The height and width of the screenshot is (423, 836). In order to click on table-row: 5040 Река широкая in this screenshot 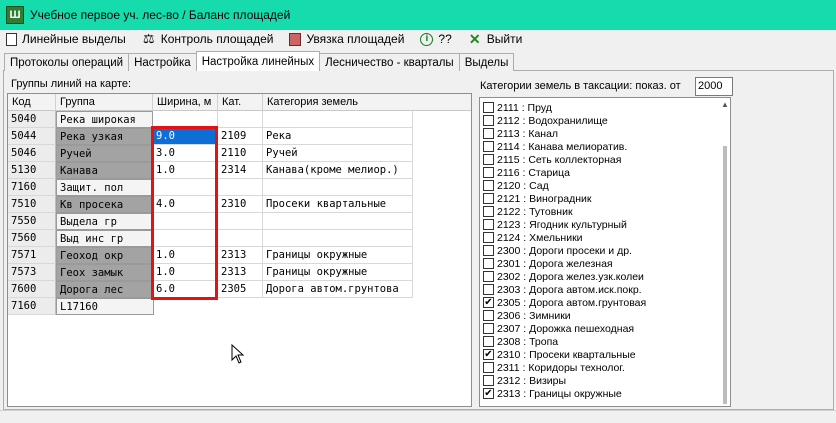, I will do `click(239, 119)`.